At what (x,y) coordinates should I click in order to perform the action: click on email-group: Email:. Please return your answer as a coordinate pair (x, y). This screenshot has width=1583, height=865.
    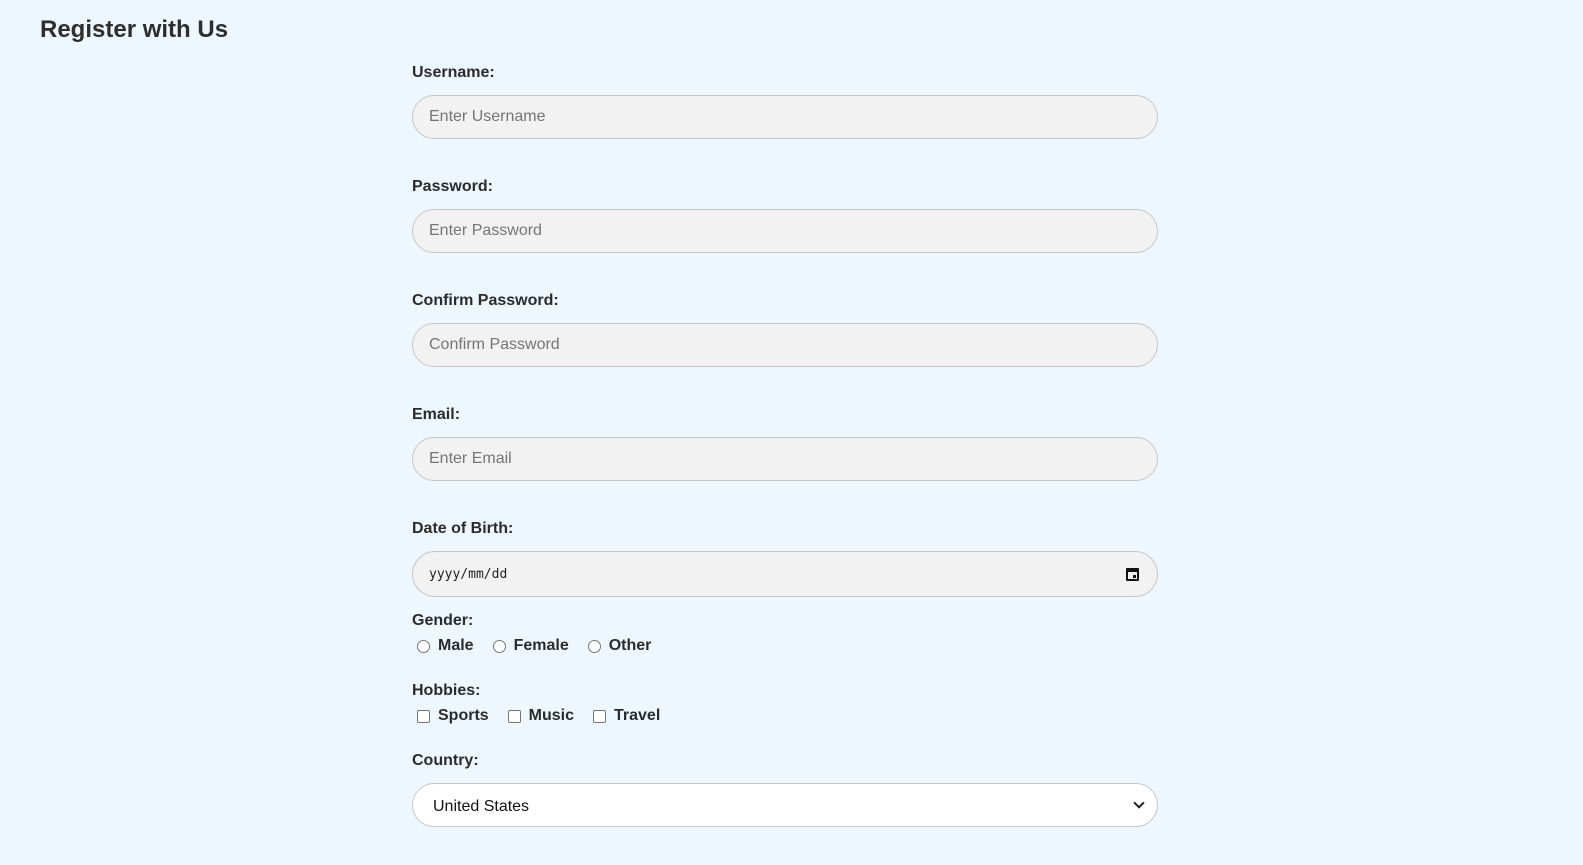
    Looking at the image, I should click on (785, 443).